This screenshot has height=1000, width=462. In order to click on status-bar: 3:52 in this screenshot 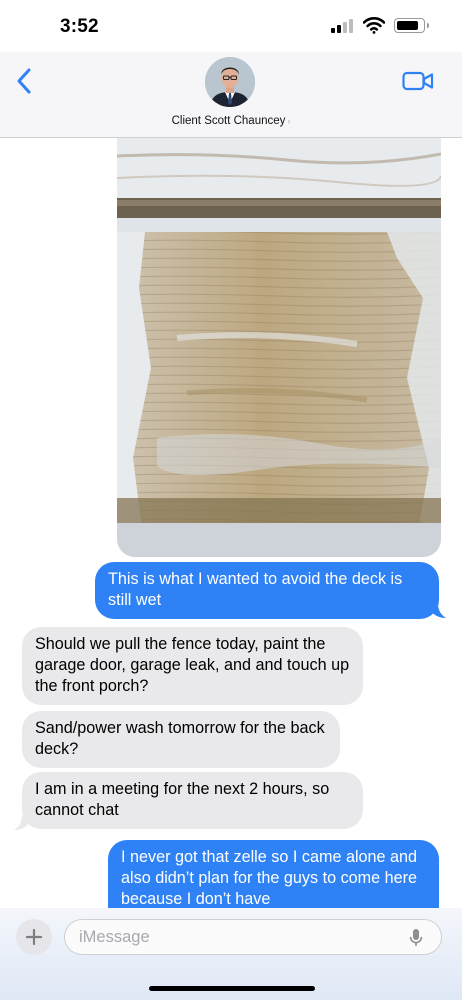, I will do `click(231, 26)`.